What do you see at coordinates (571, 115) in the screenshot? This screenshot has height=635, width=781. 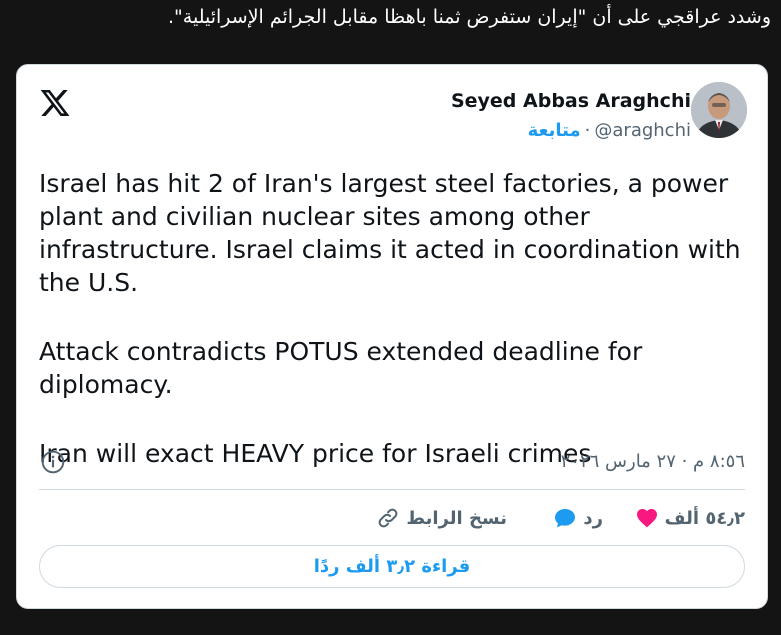 I see `author-block: Seyed Abbas Araghchi متابعة · @araghchi` at bounding box center [571, 115].